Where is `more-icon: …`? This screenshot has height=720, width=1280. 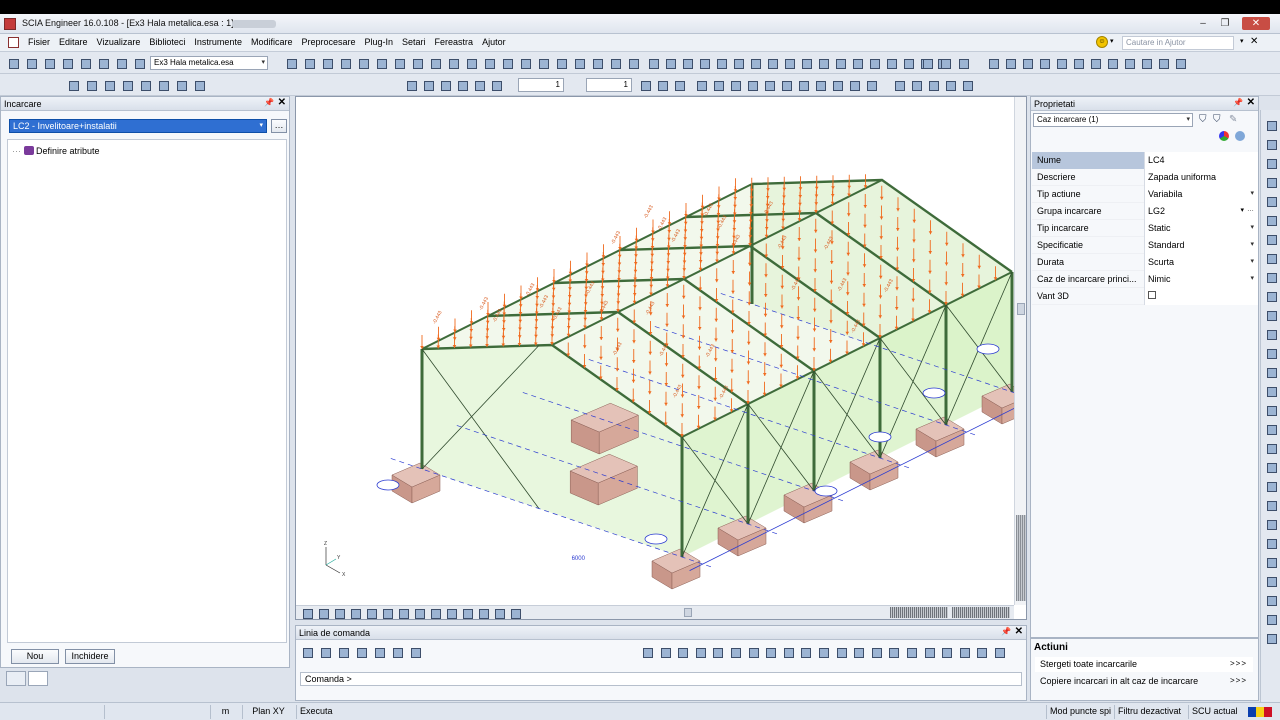 more-icon: … is located at coordinates (1250, 209).